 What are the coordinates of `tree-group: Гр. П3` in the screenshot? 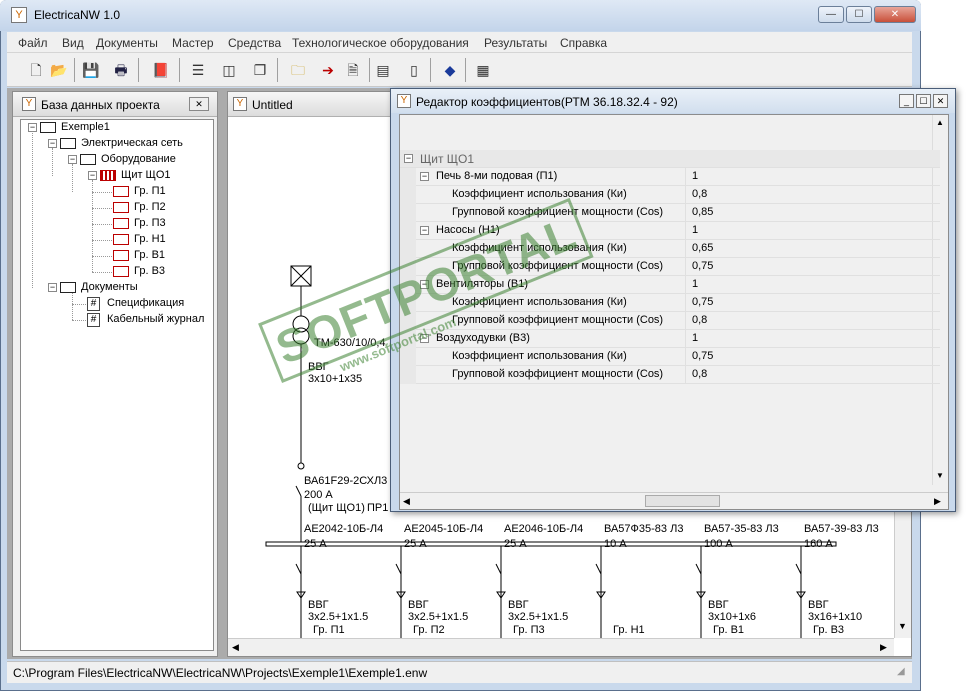 It's located at (150, 223).